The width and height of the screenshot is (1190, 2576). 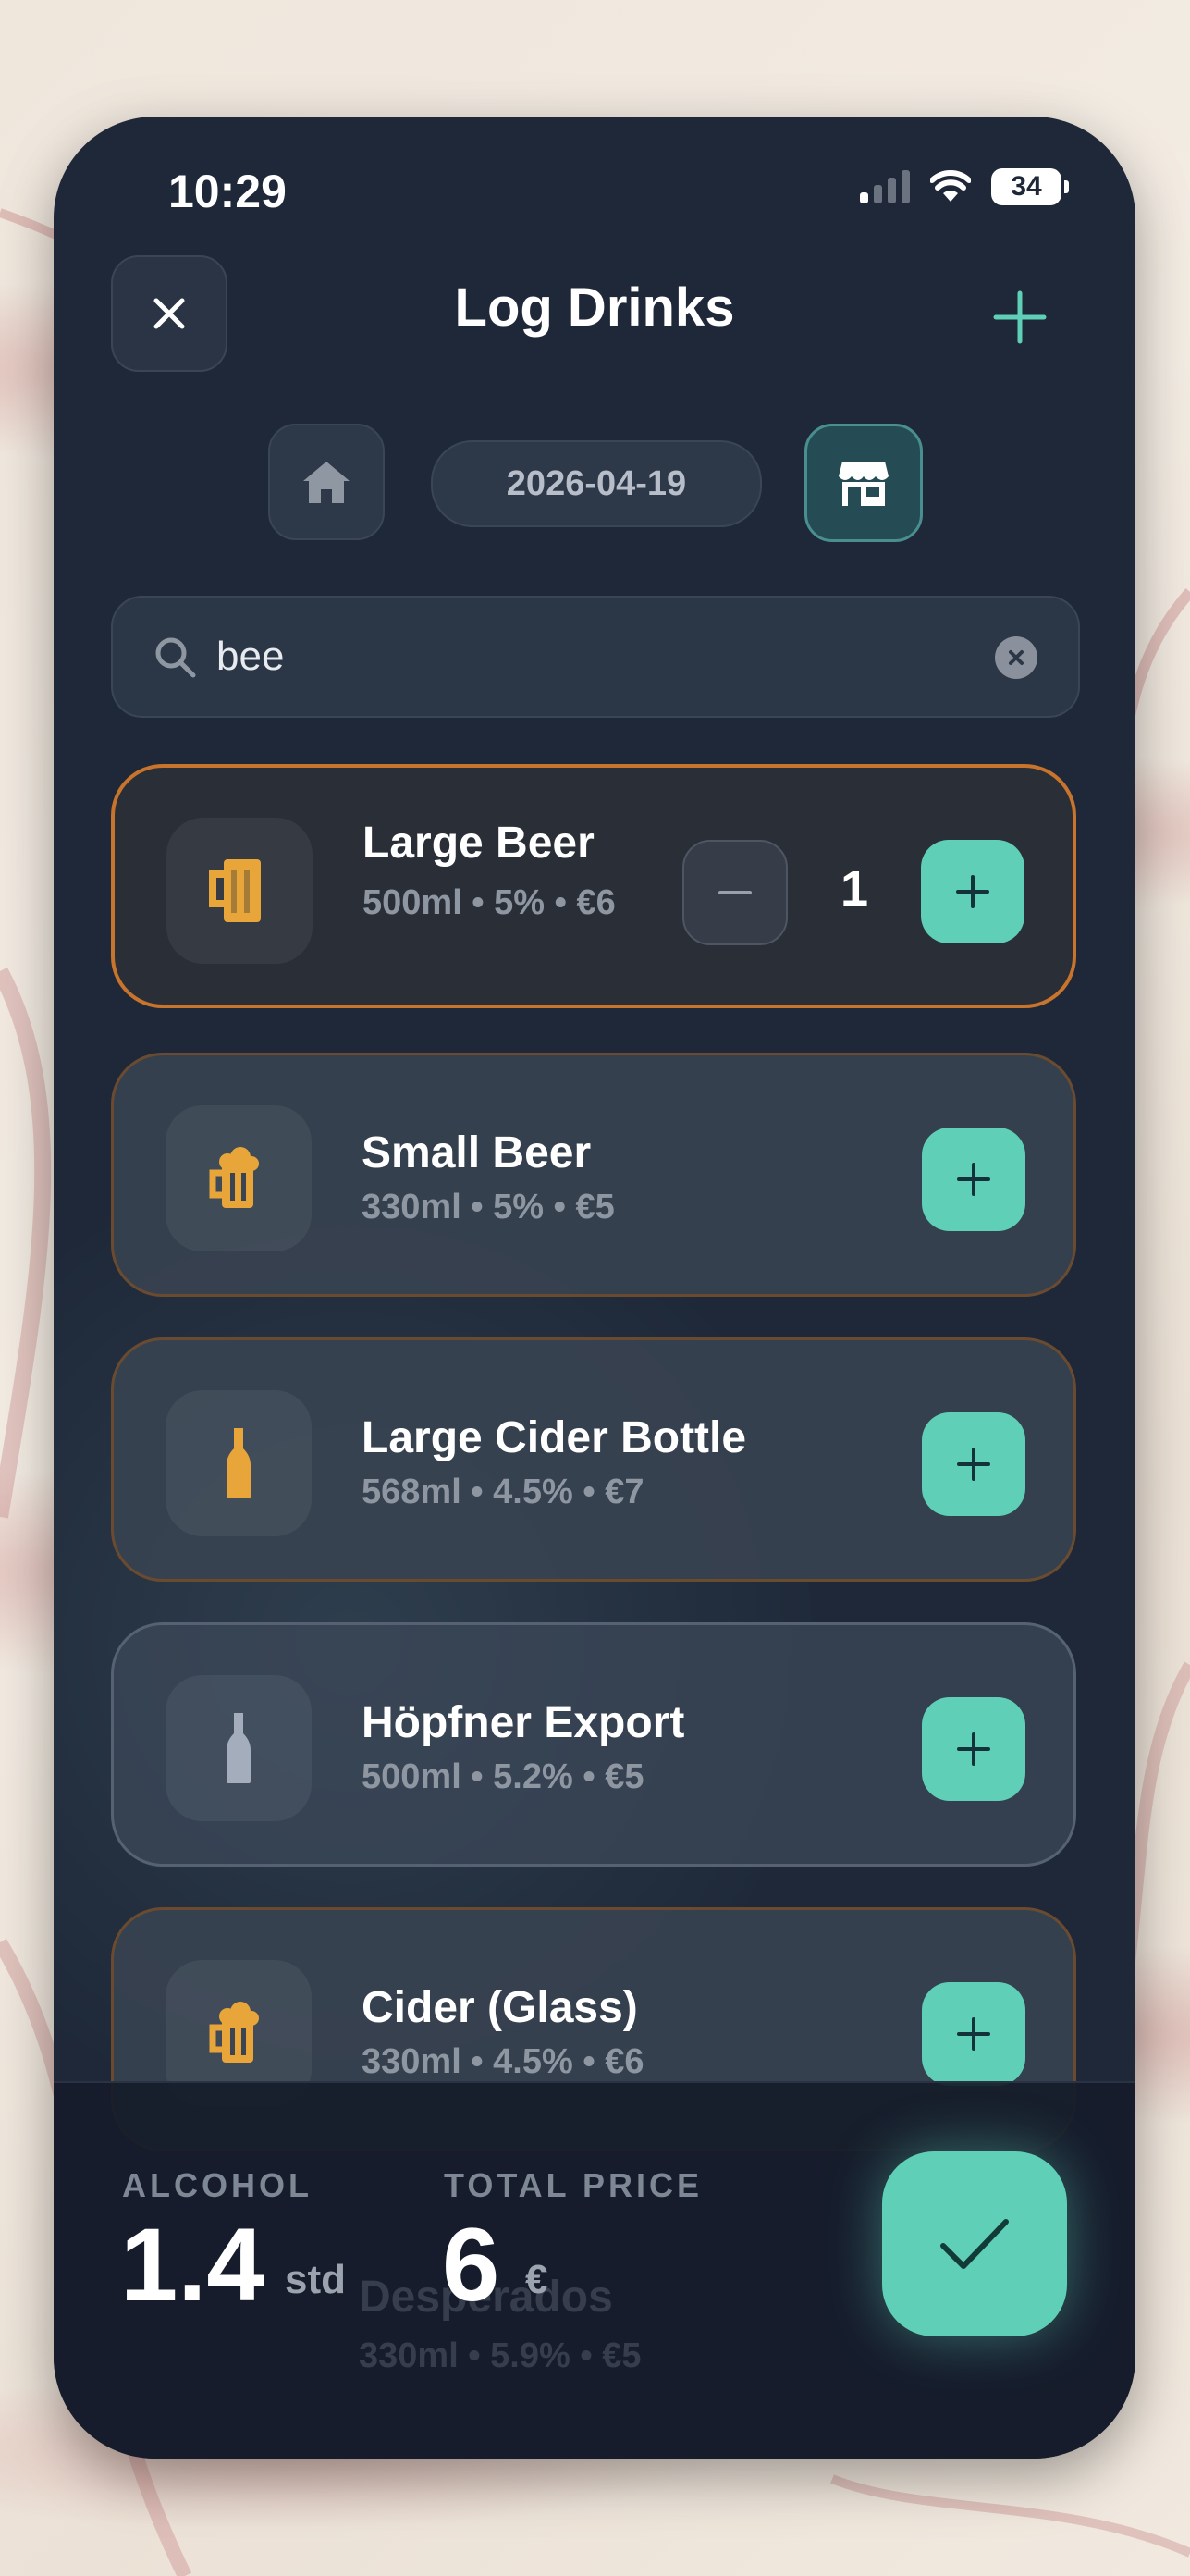 I want to click on clear-icon, so click(x=1016, y=657).